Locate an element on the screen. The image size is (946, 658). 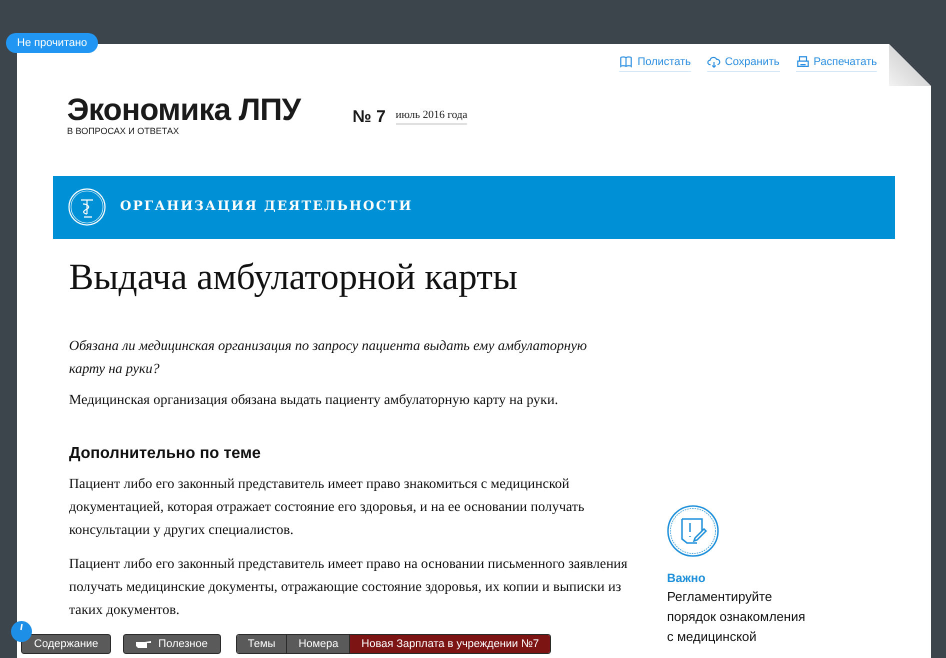
toolbar-button: Полезное is located at coordinates (172, 644).